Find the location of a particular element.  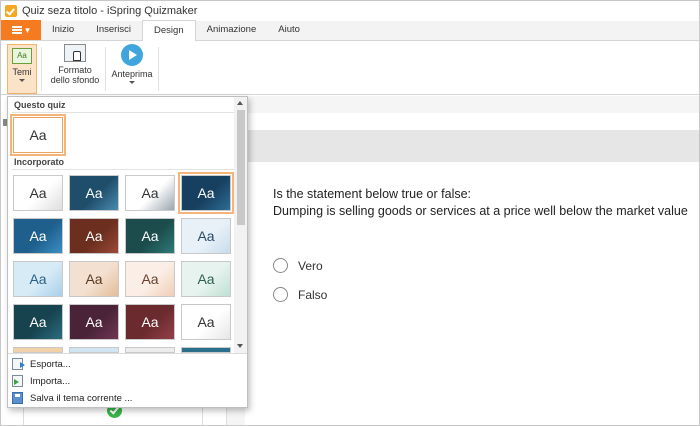

question-line-1: Is the statement below true or false: is located at coordinates (372, 194).